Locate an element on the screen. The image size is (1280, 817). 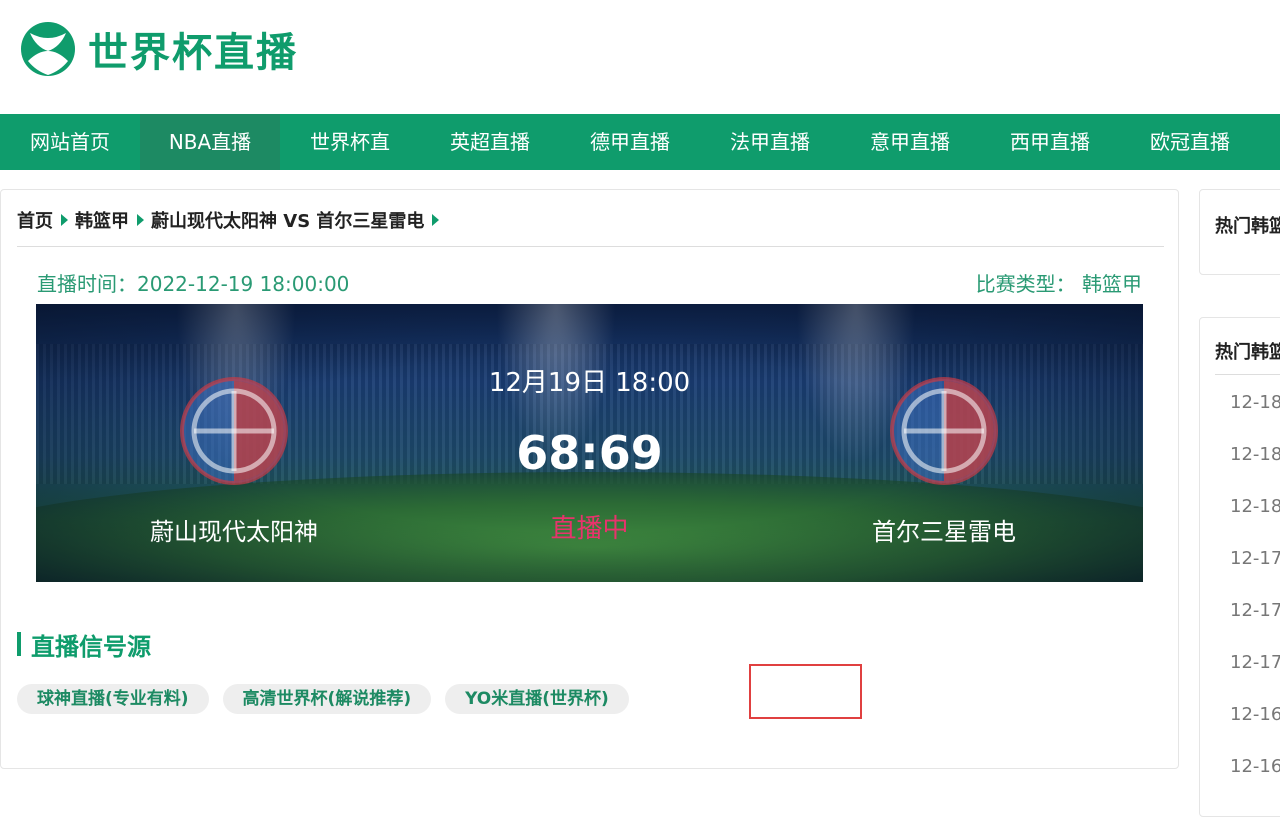
source-button: 球神直播(专业有料) is located at coordinates (113, 699).